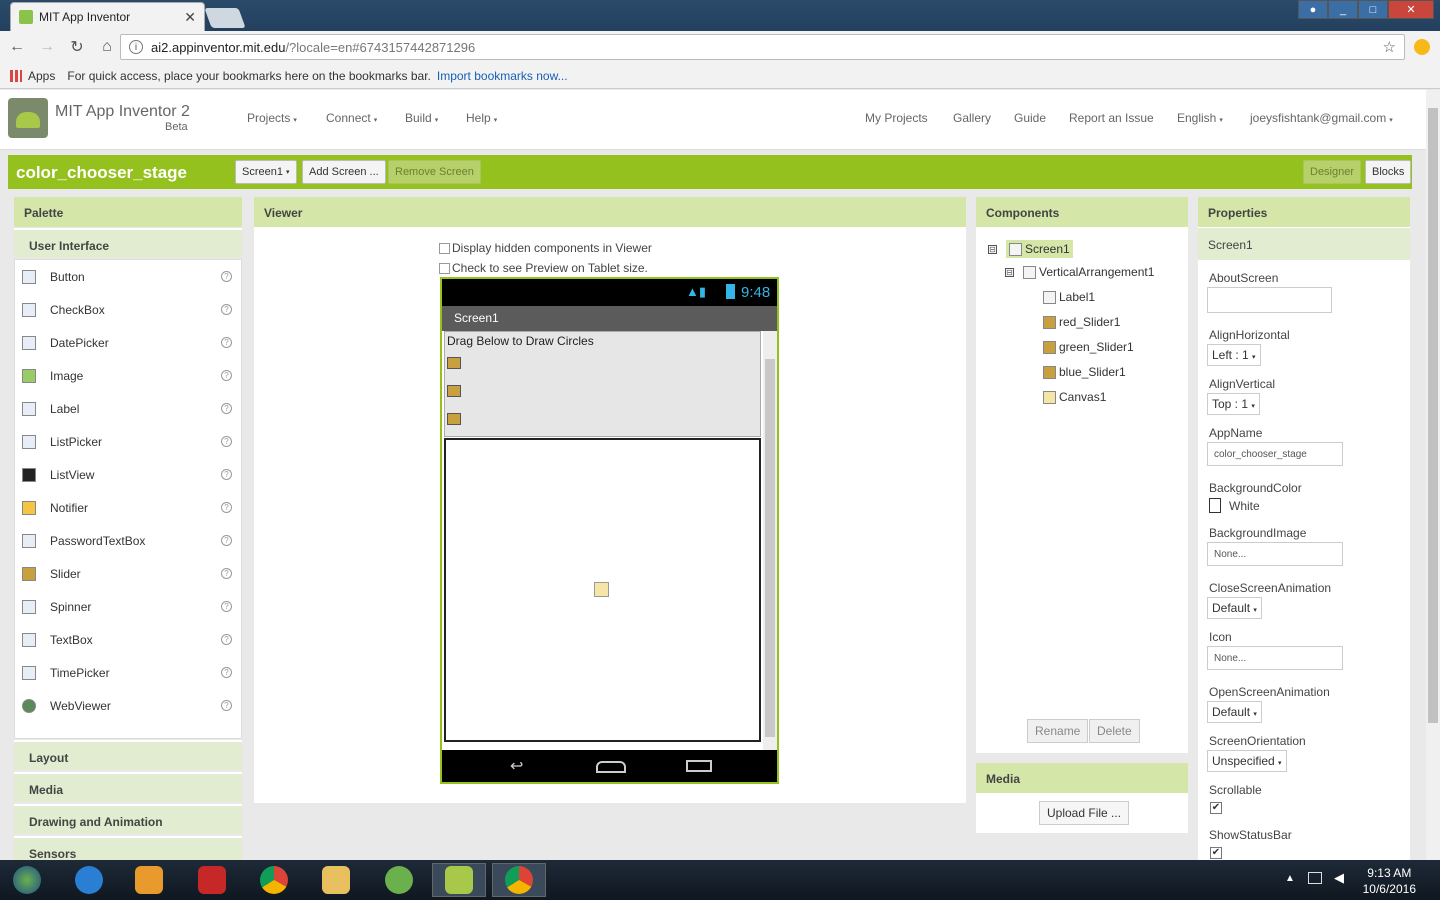  Describe the element at coordinates (351, 118) in the screenshot. I see `menu-connect: Connect ▾` at that location.